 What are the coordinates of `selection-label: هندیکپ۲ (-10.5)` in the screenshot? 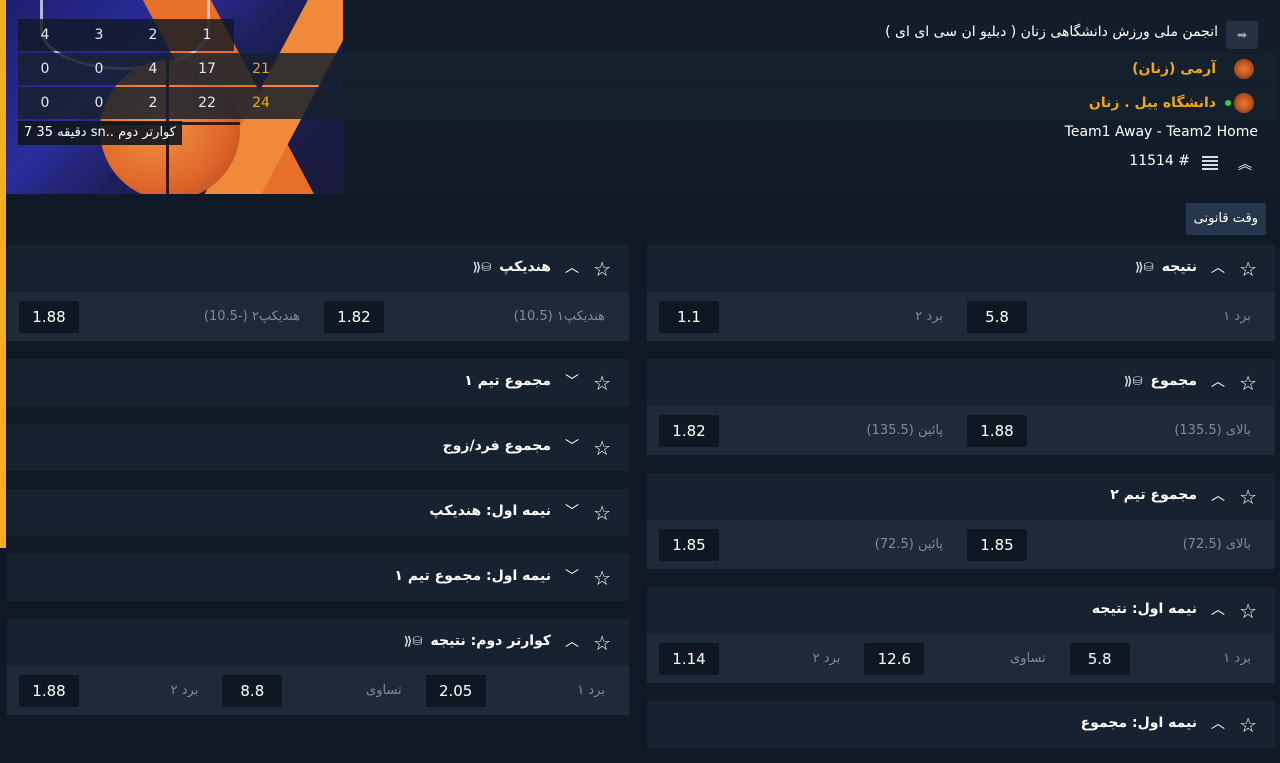 It's located at (251, 316).